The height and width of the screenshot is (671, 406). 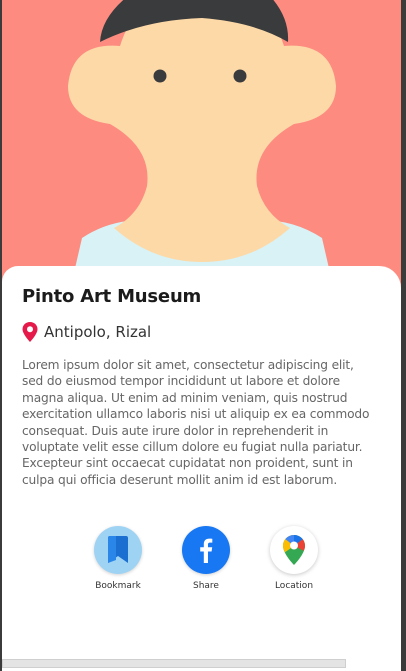 I want to click on place-title: Pinto Art Museum, so click(x=112, y=296).